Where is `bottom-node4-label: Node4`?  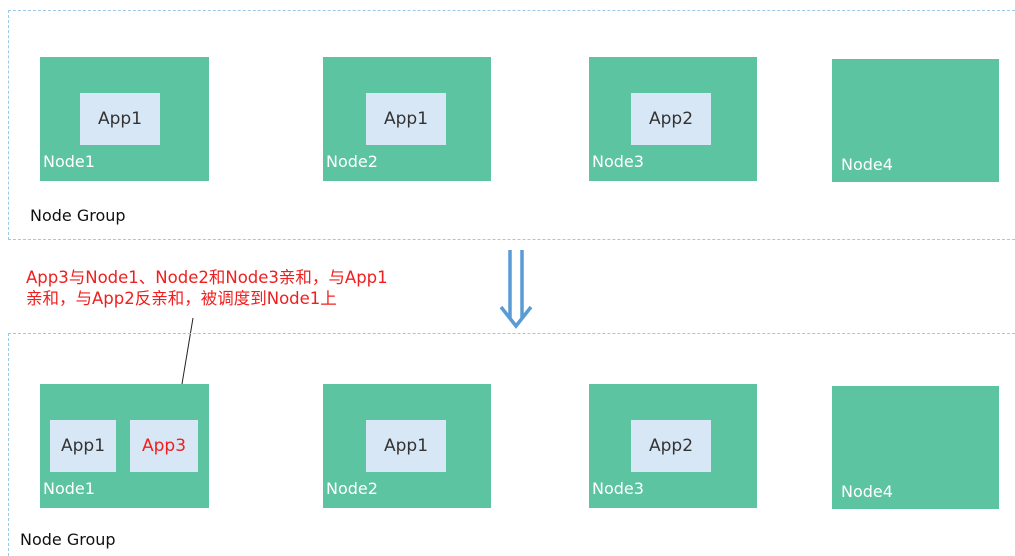 bottom-node4-label: Node4 is located at coordinates (867, 491).